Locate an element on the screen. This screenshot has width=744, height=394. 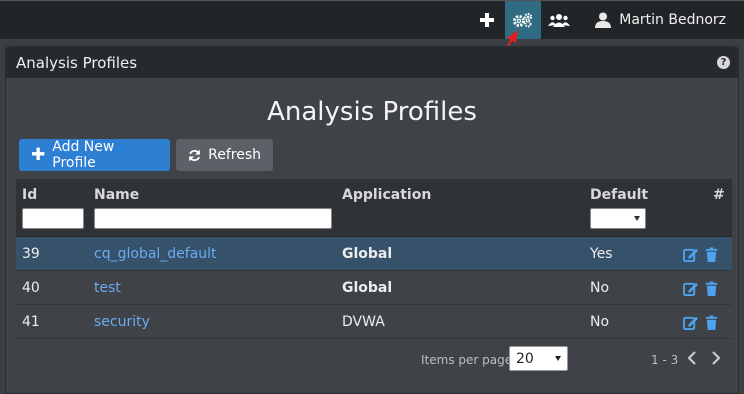
pagination-range: 1 - 3 is located at coordinates (665, 360).